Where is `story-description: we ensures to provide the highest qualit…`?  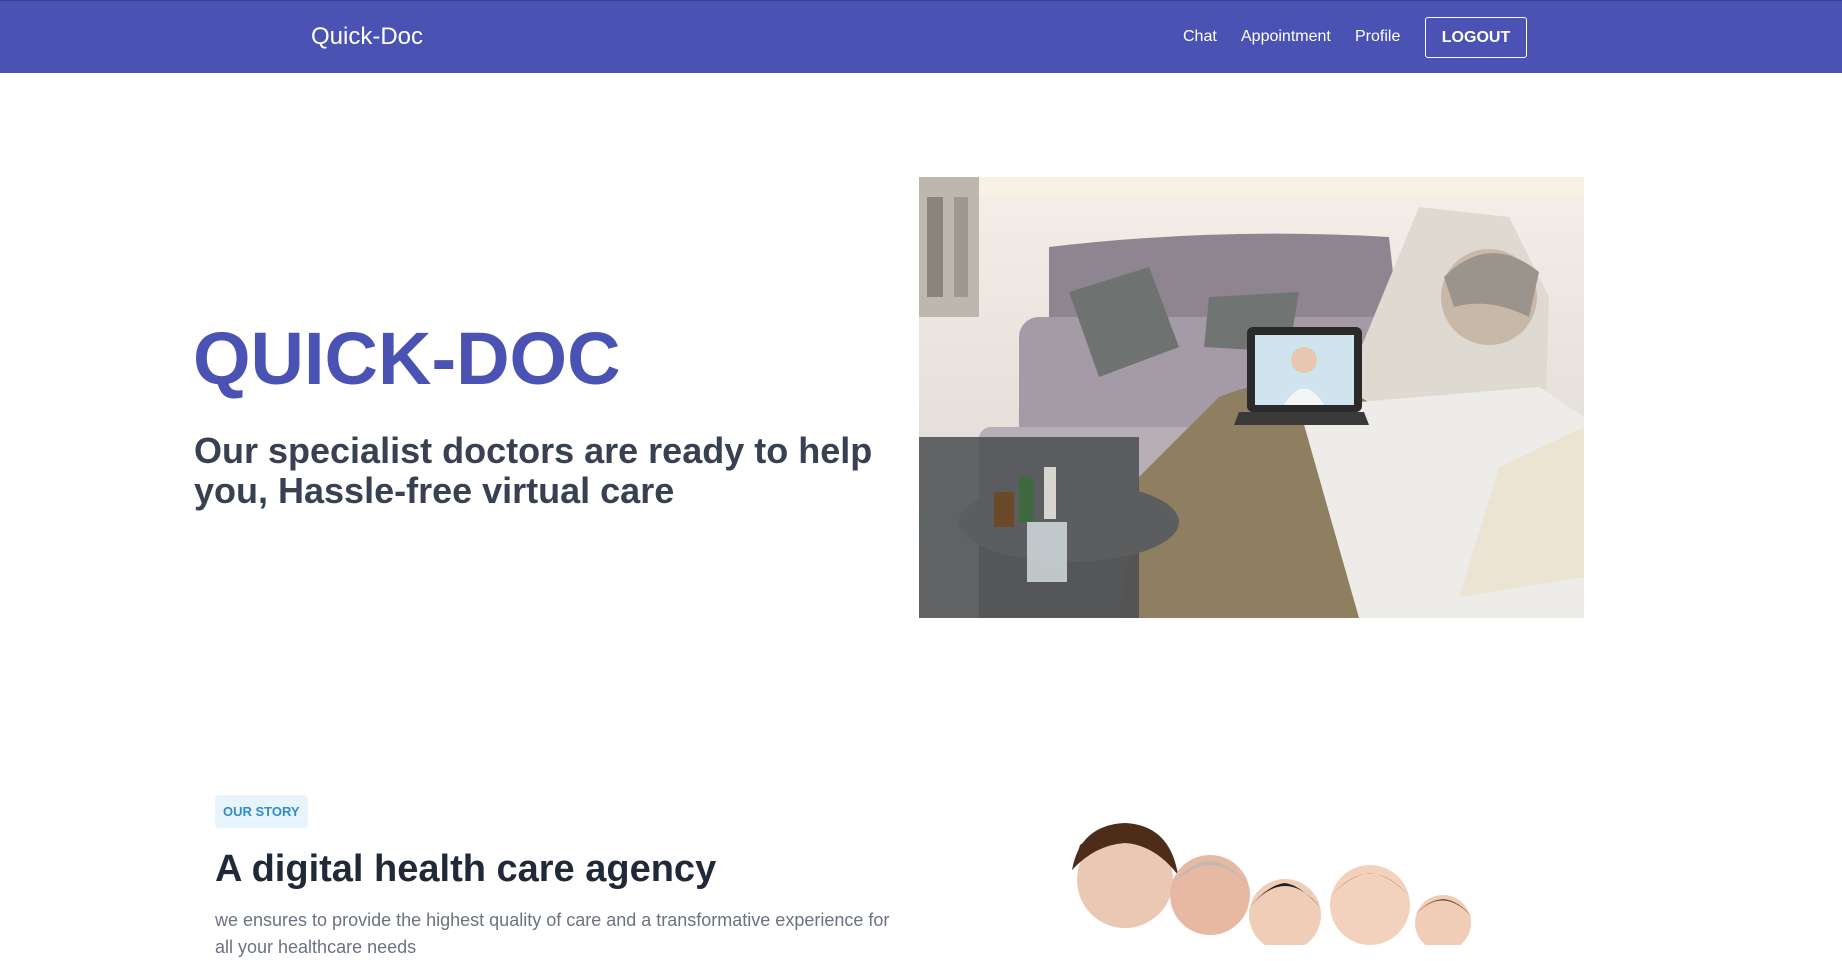
story-description: we ensures to provide the highest qualit… is located at coordinates (552, 933).